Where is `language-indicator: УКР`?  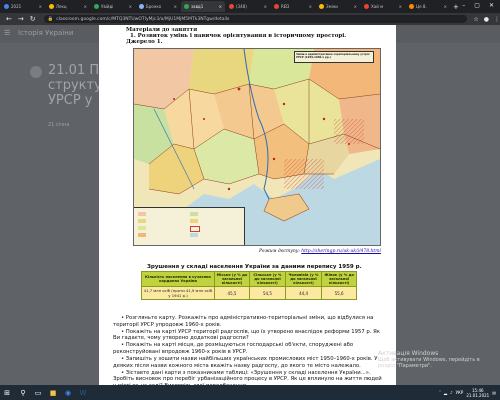 language-indicator: УКР is located at coordinates (460, 392).